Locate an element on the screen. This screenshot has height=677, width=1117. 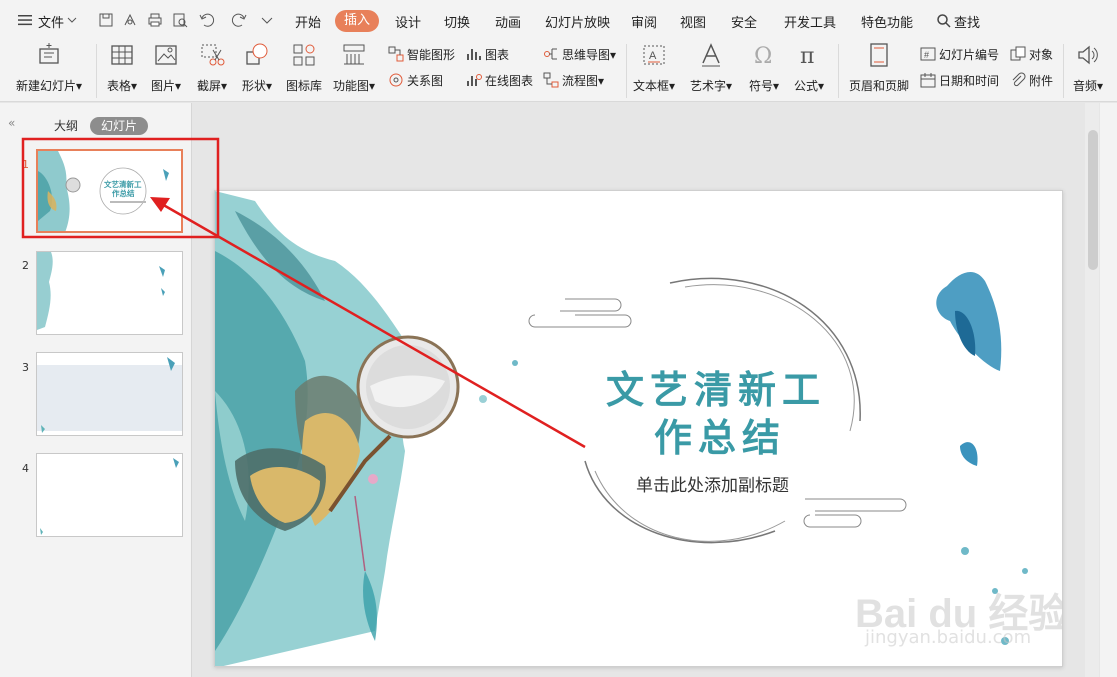
file-menu: 文件 is located at coordinates (51, 21).